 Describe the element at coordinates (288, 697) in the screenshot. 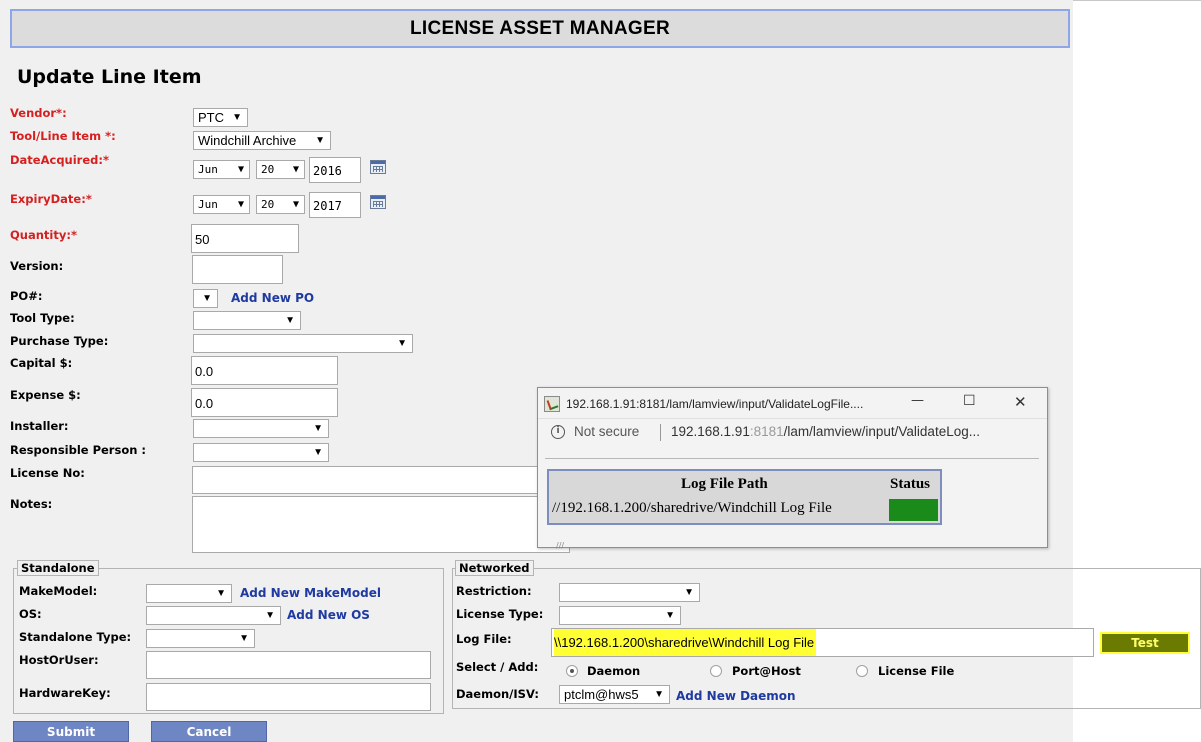

I see `hardware-key-field` at that location.